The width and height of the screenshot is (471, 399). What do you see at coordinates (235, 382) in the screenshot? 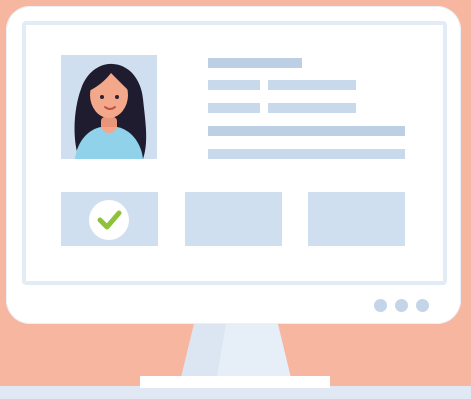
I see `monitor-base` at bounding box center [235, 382].